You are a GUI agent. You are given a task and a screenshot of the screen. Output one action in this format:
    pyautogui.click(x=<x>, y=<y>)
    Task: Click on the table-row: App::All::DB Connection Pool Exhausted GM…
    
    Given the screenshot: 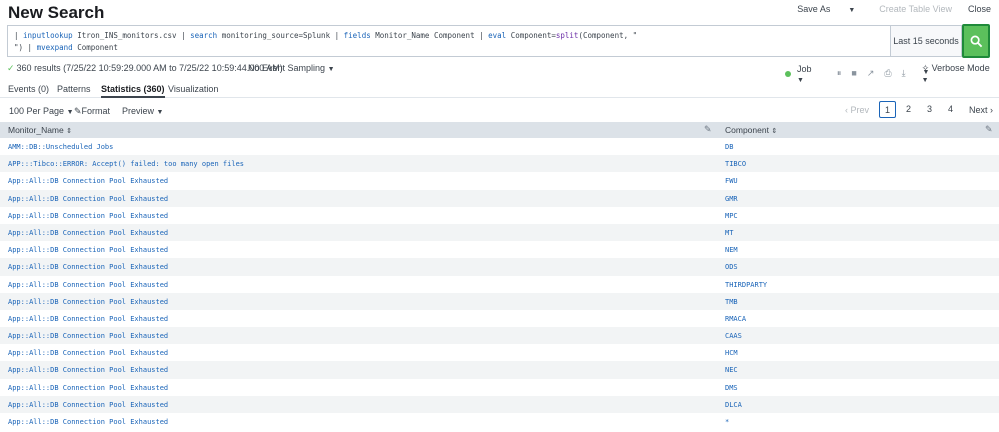 What is the action you would take?
    pyautogui.click(x=499, y=198)
    